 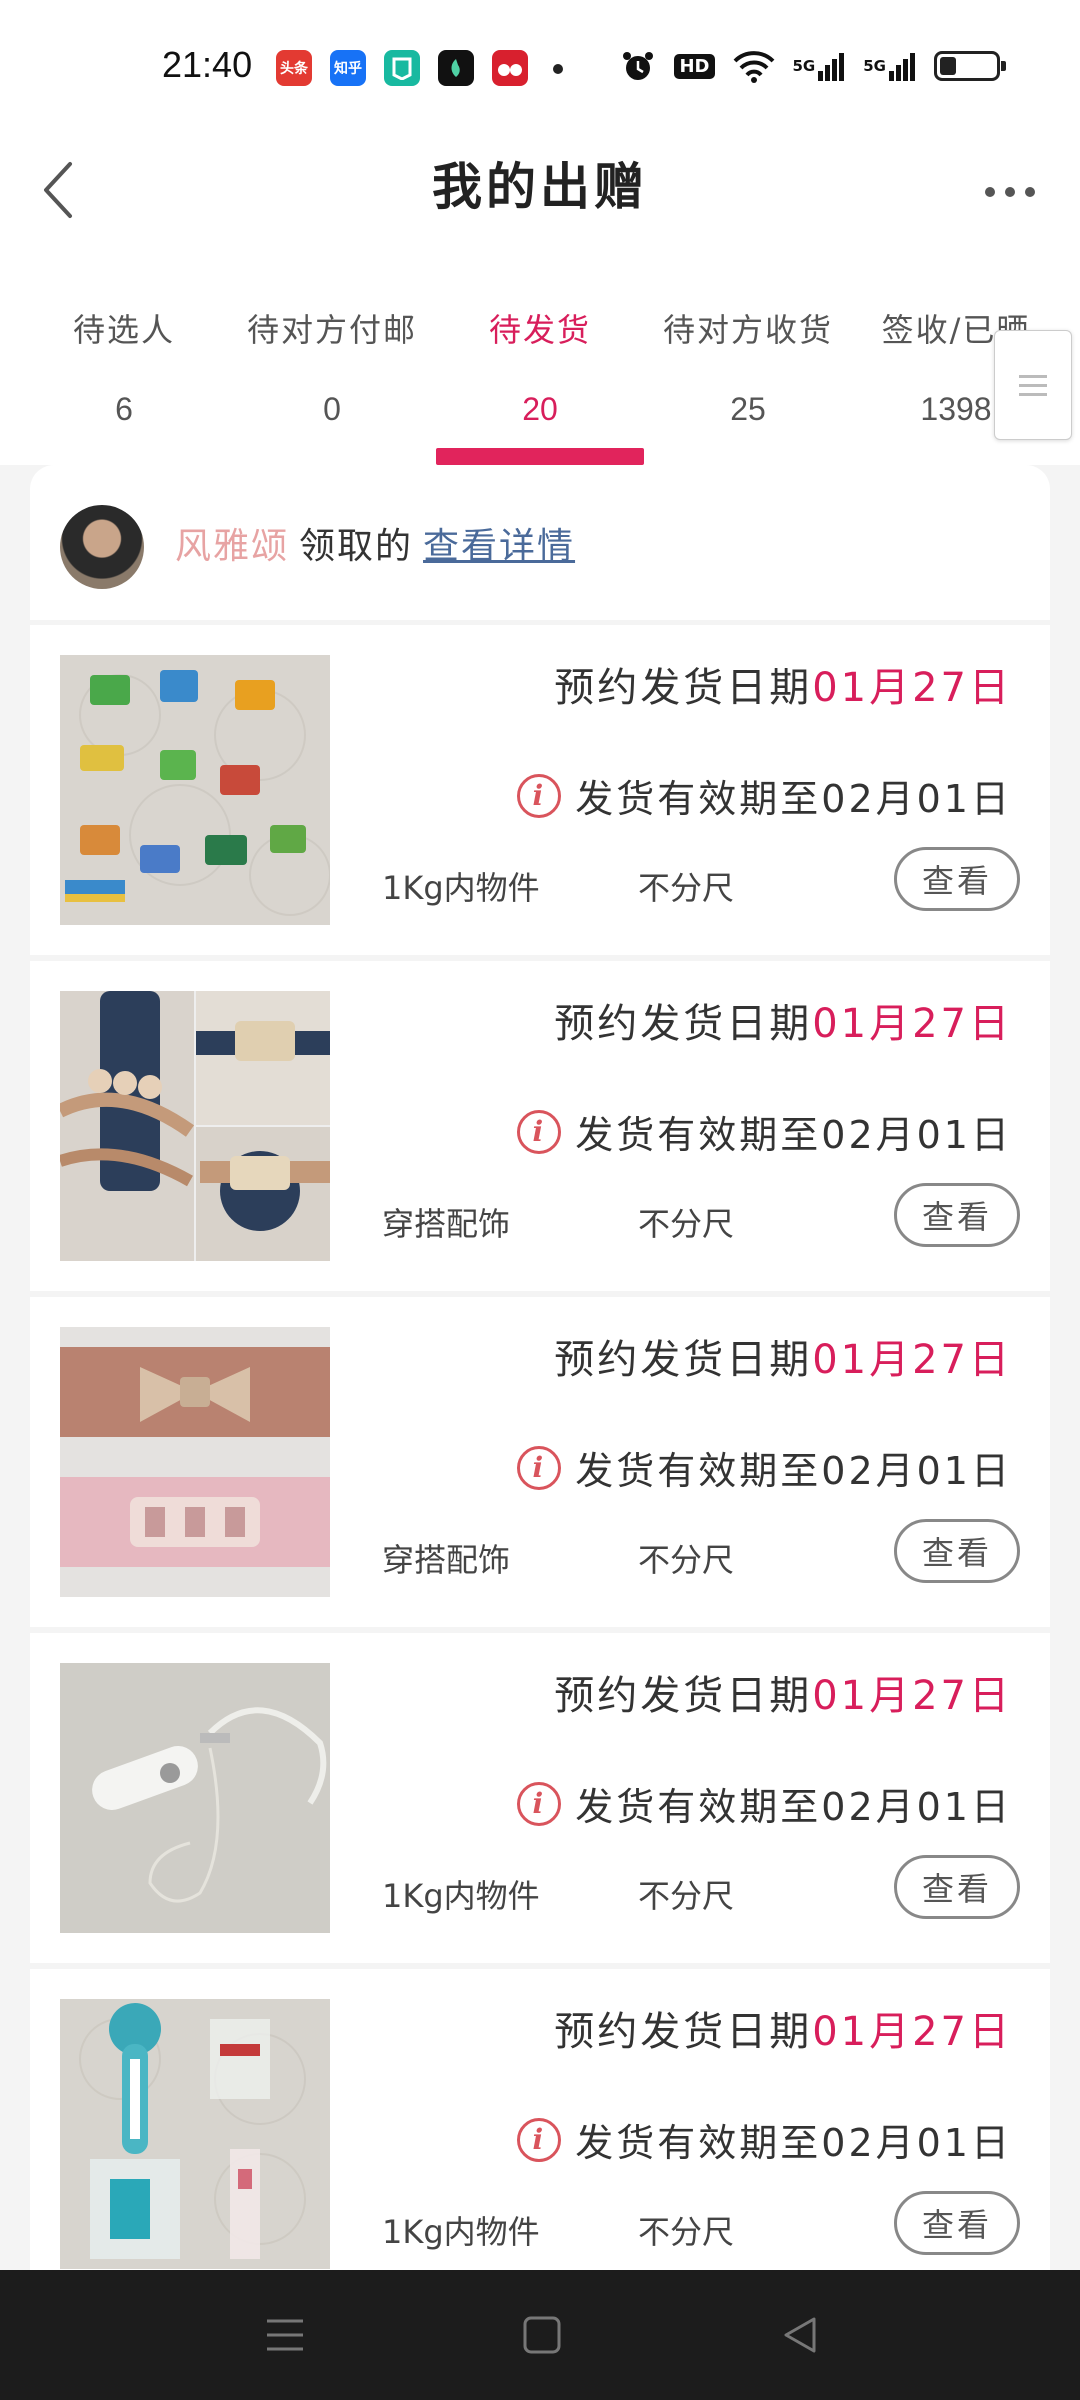 I want to click on header: 我的出赠, so click(x=540, y=200).